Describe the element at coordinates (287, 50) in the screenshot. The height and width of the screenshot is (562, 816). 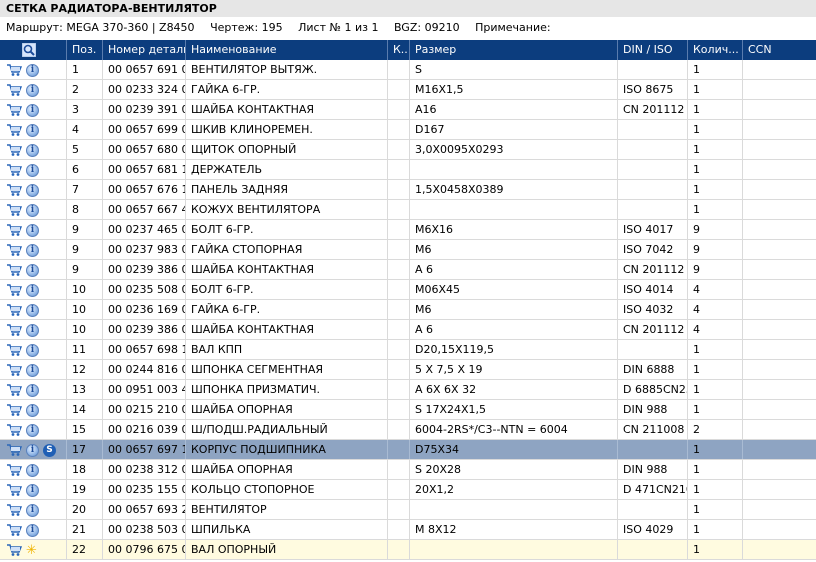
I see `col-name: Наименование` at that location.